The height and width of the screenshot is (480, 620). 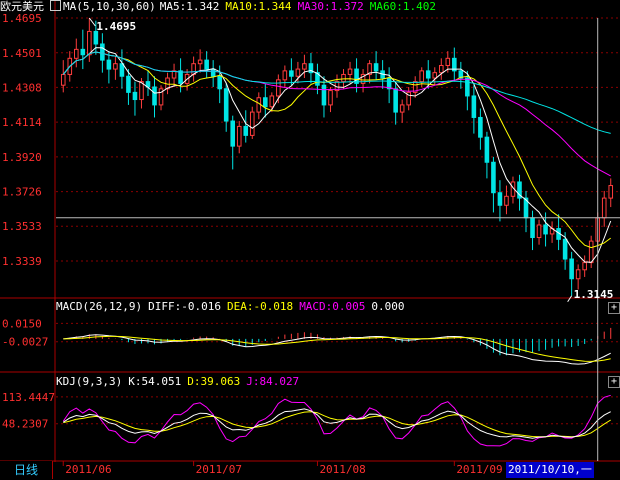 I want to click on macd-params: MACD(26,12,9), so click(x=99, y=306).